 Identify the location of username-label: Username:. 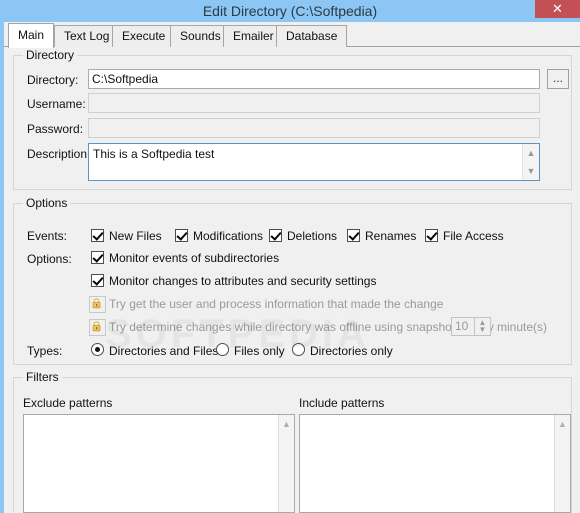
(56, 104).